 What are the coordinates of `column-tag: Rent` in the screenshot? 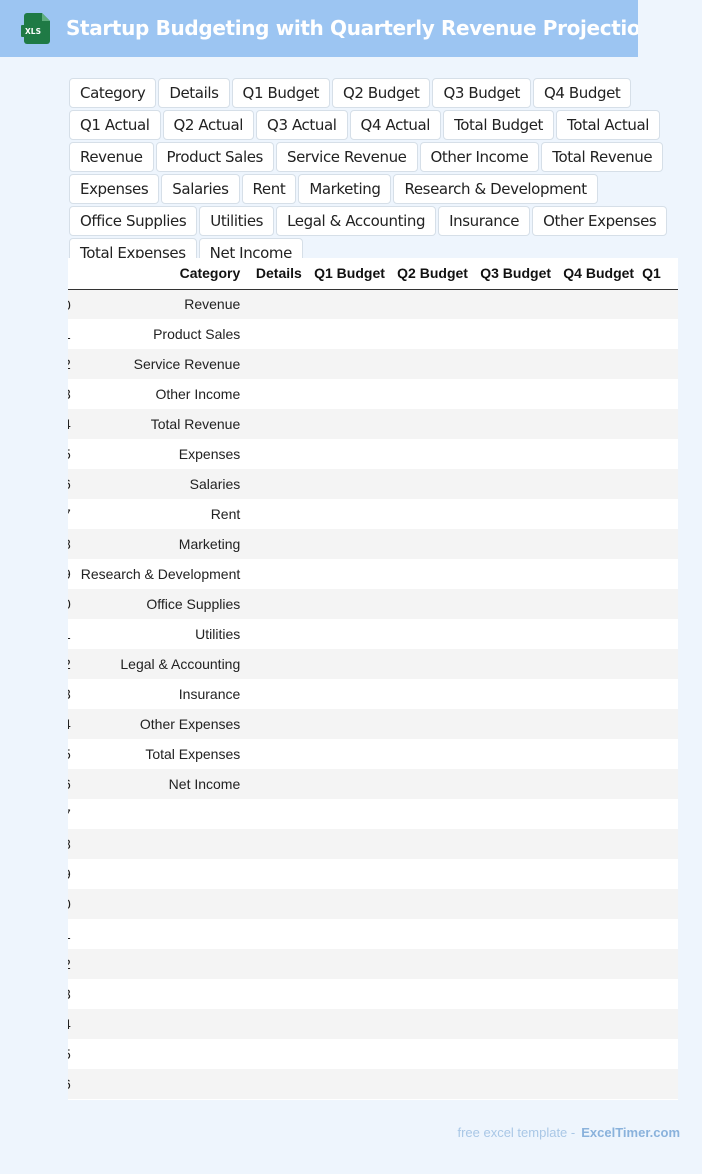 It's located at (269, 189).